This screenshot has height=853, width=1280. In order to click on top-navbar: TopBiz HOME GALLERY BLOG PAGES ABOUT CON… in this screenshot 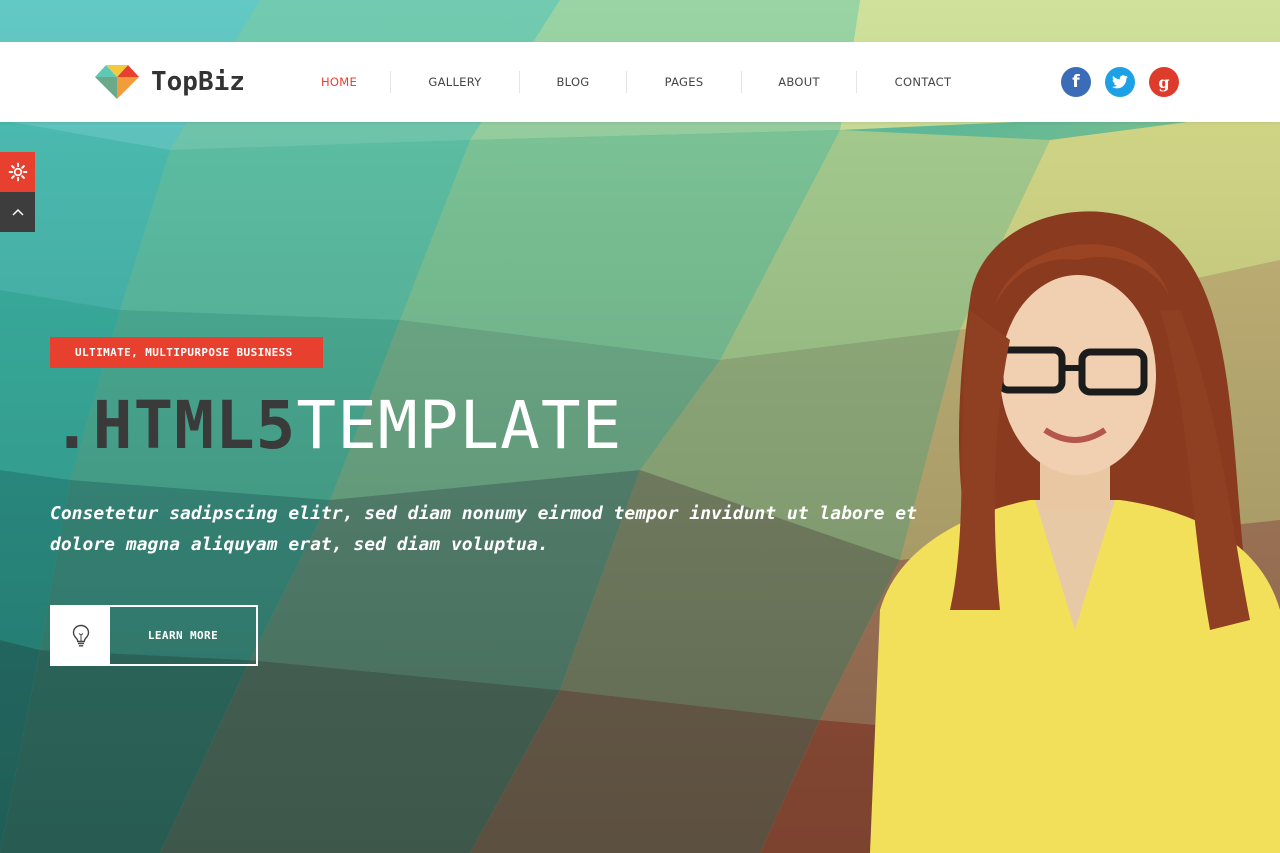, I will do `click(640, 82)`.